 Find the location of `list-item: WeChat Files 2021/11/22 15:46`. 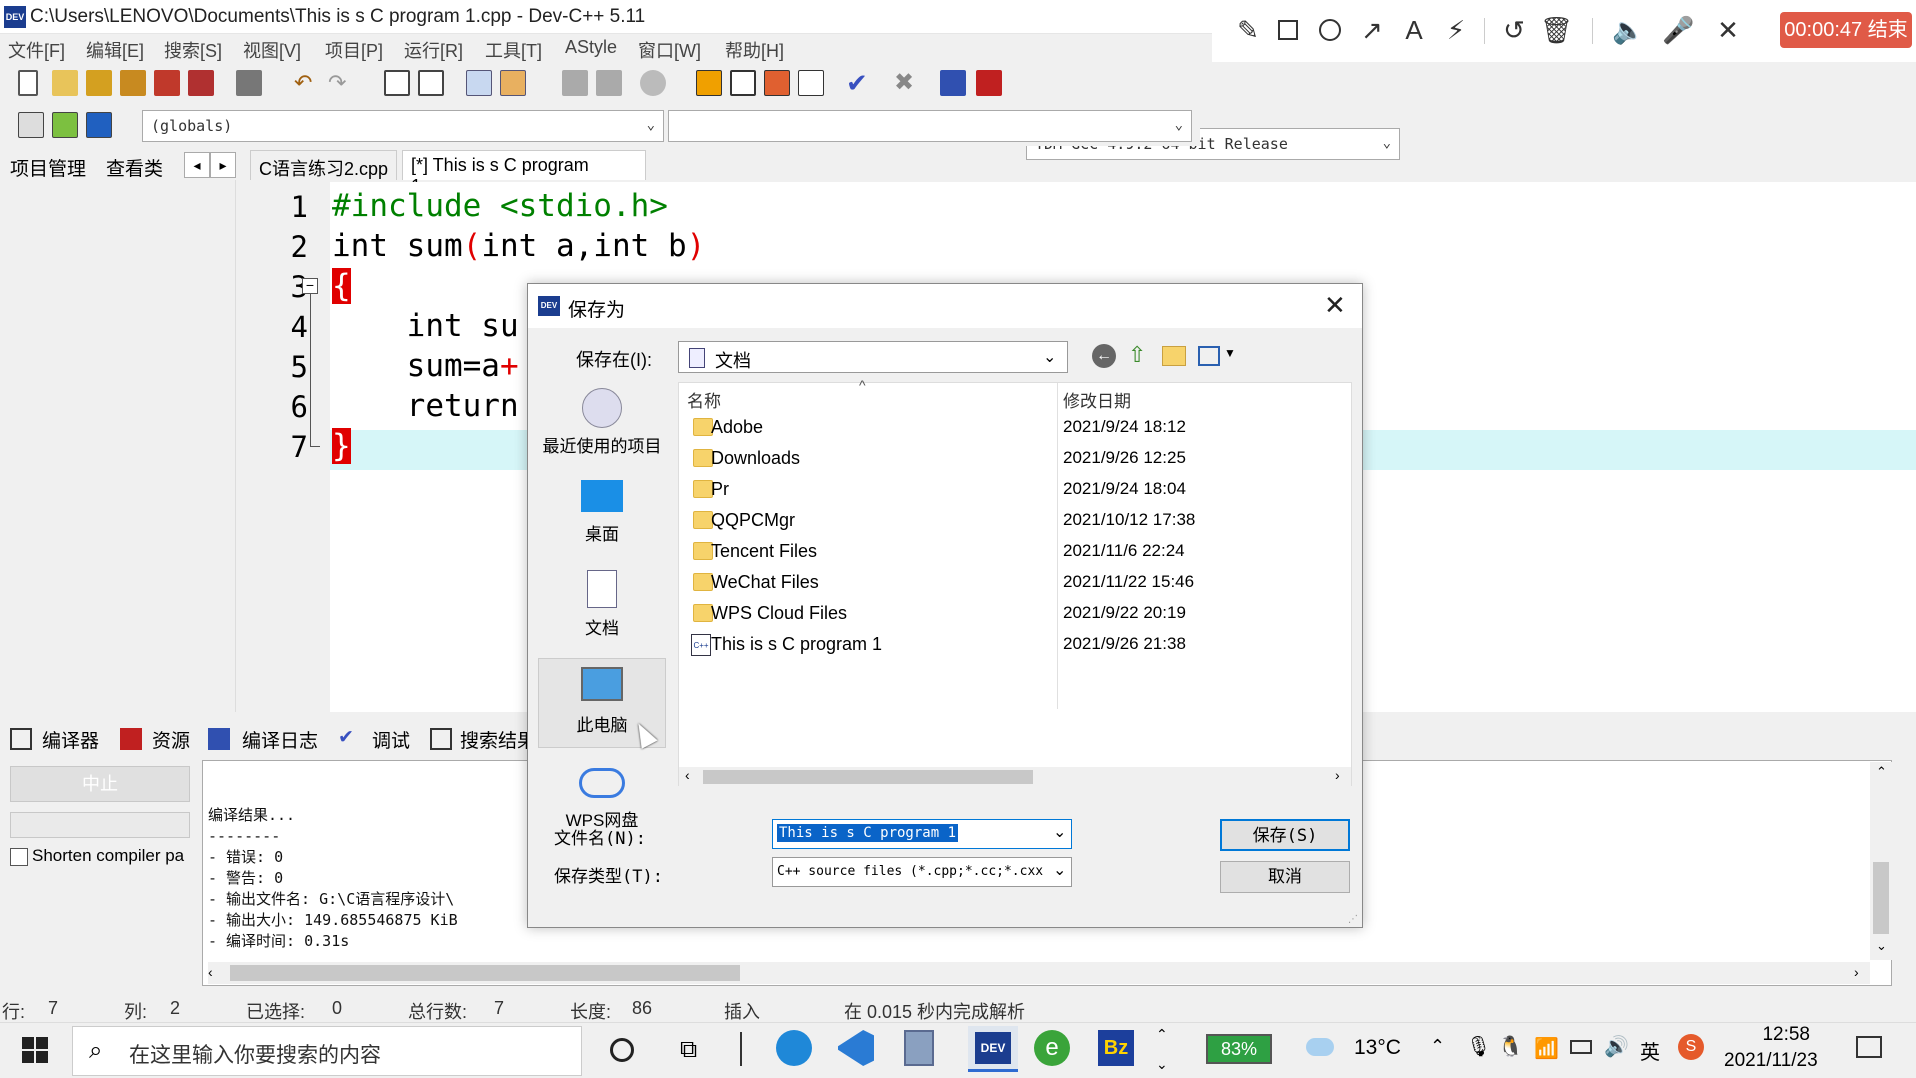

list-item: WeChat Files 2021/11/22 15:46 is located at coordinates (1015, 583).